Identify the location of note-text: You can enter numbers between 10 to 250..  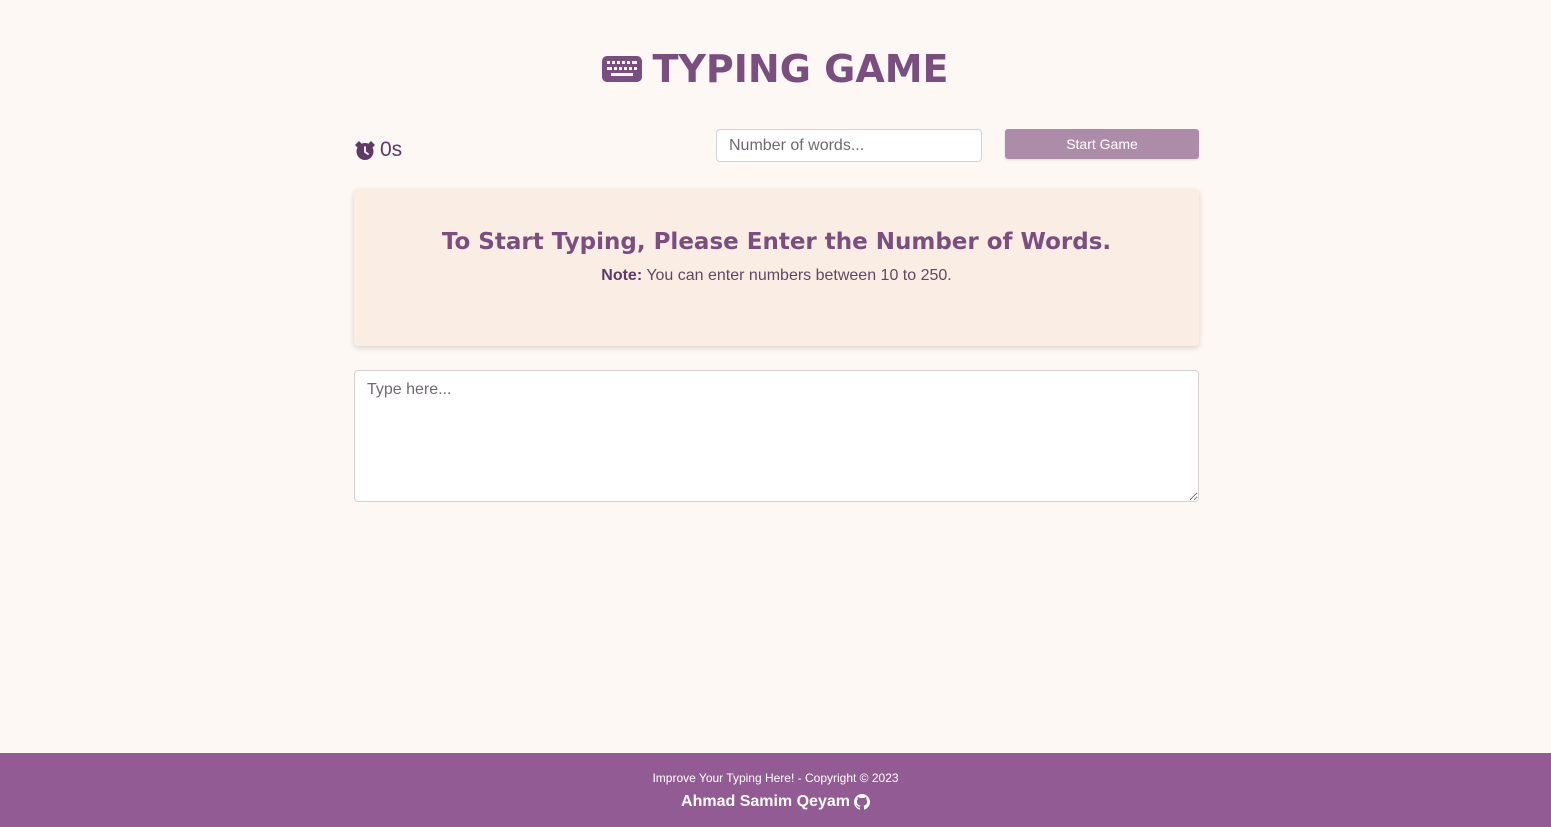
(799, 275).